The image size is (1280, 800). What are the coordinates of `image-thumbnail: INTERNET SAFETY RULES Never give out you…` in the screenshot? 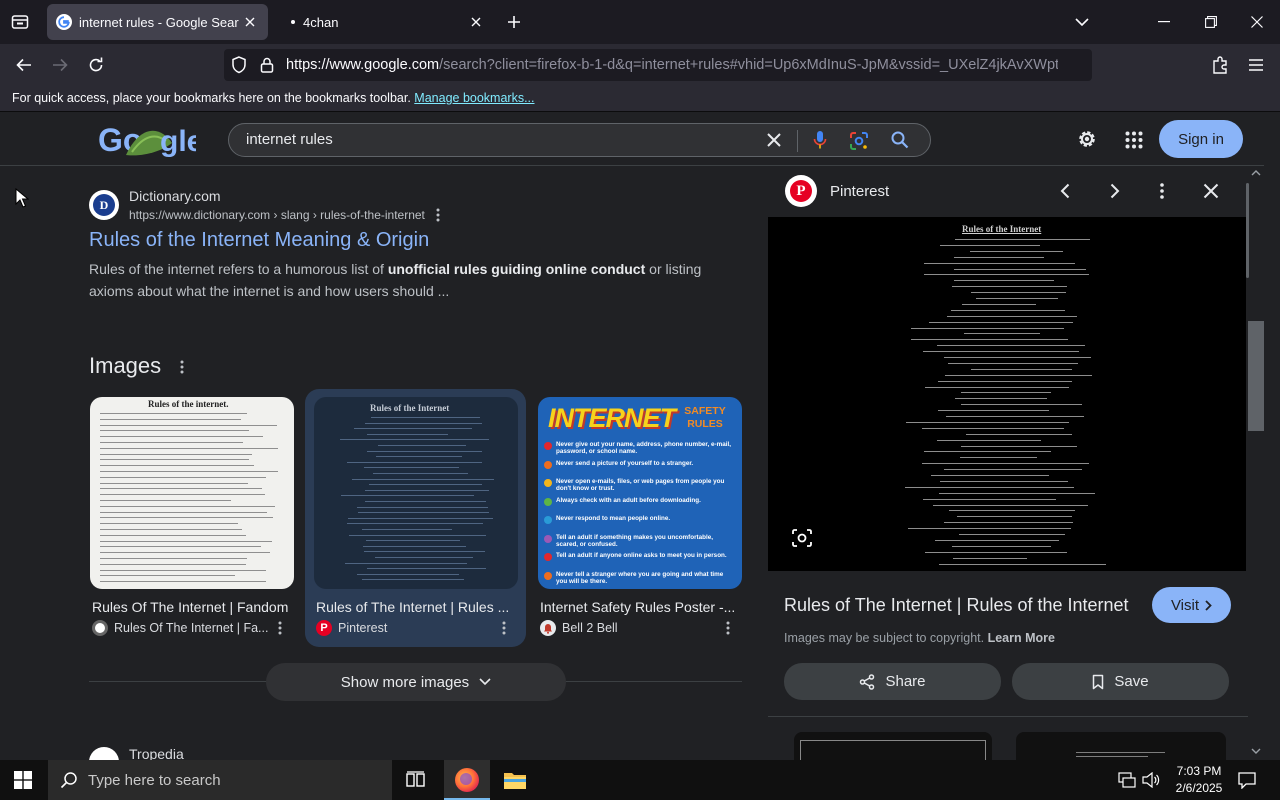 It's located at (640, 493).